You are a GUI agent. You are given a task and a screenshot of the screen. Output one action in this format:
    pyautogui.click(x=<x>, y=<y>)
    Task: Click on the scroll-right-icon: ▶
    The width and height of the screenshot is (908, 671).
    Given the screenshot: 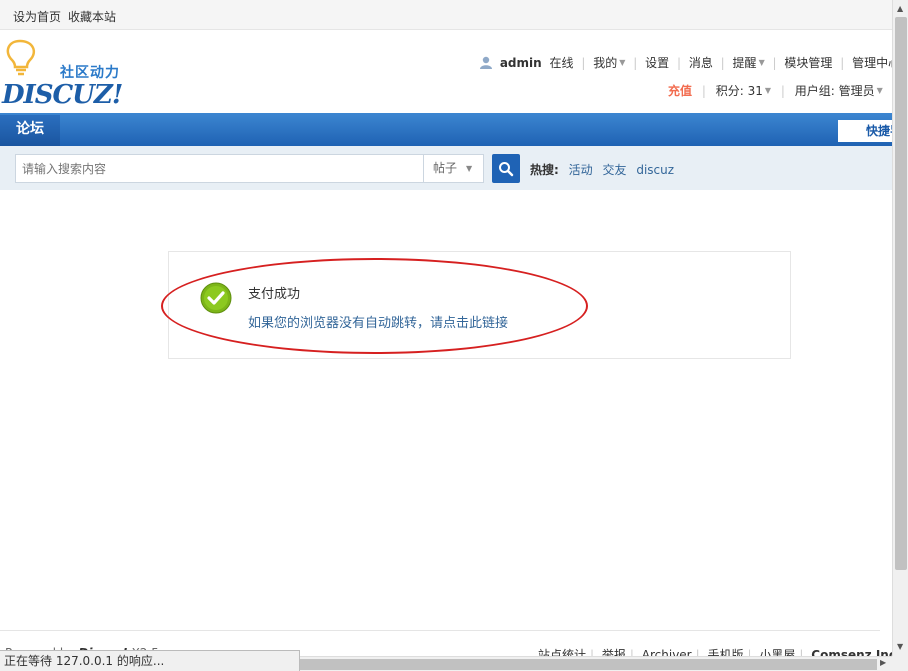 What is the action you would take?
    pyautogui.click(x=883, y=662)
    